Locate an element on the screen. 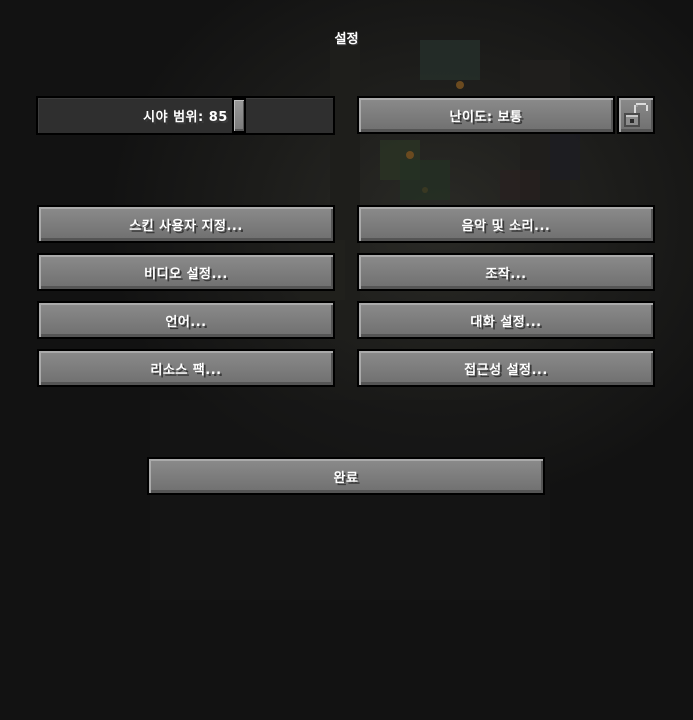  difficulty-label: 난이도: 보통 is located at coordinates (486, 117).